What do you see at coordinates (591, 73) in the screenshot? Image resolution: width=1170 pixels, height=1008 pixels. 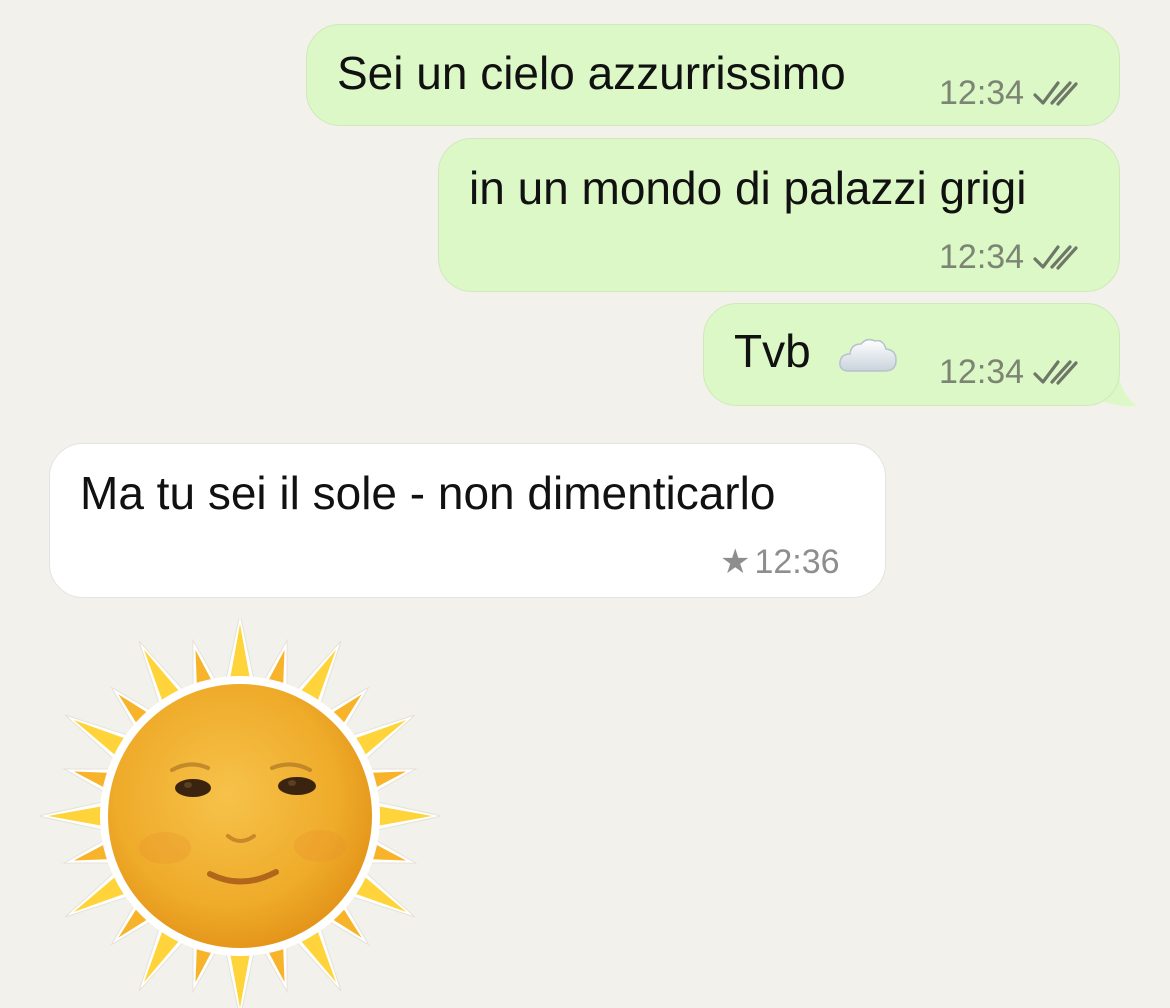 I see `message-text: Sei un cielo azzurrissimo` at bounding box center [591, 73].